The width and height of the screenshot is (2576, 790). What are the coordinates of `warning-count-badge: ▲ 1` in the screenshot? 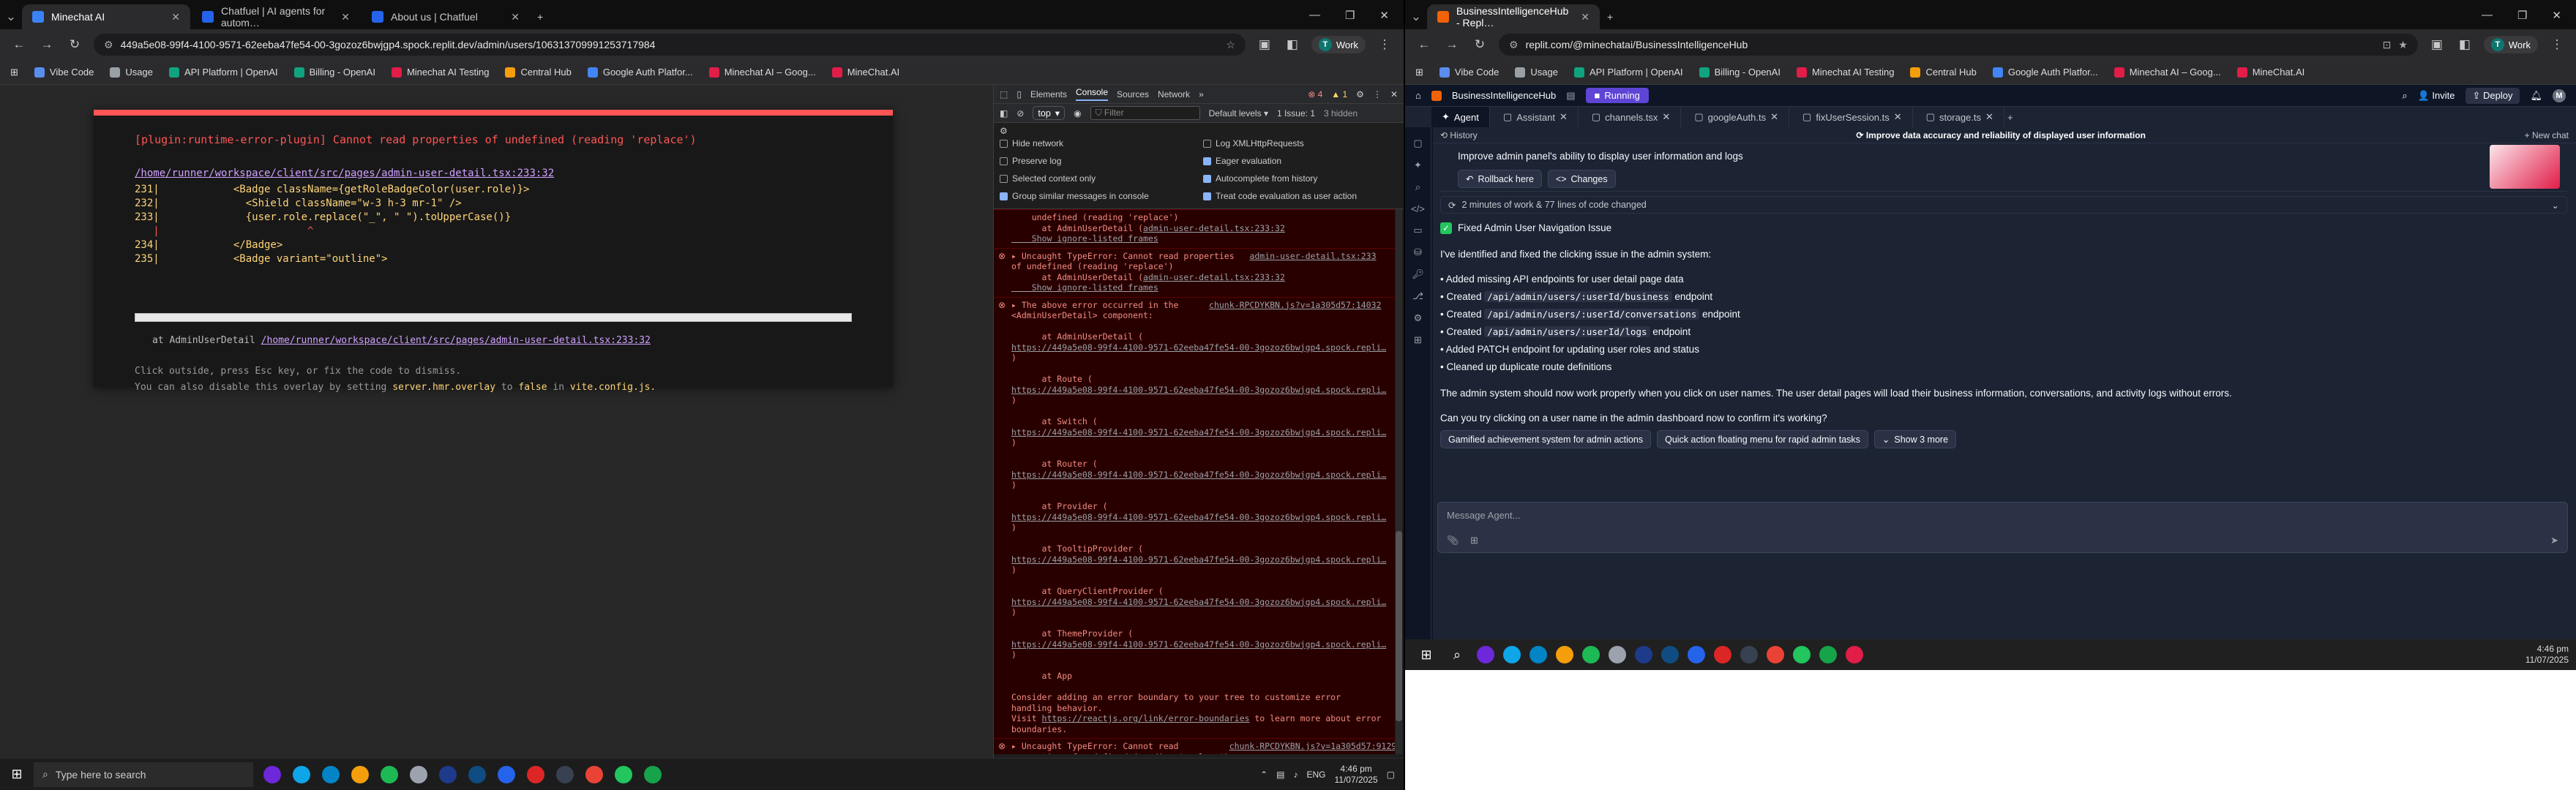 It's located at (1339, 94).